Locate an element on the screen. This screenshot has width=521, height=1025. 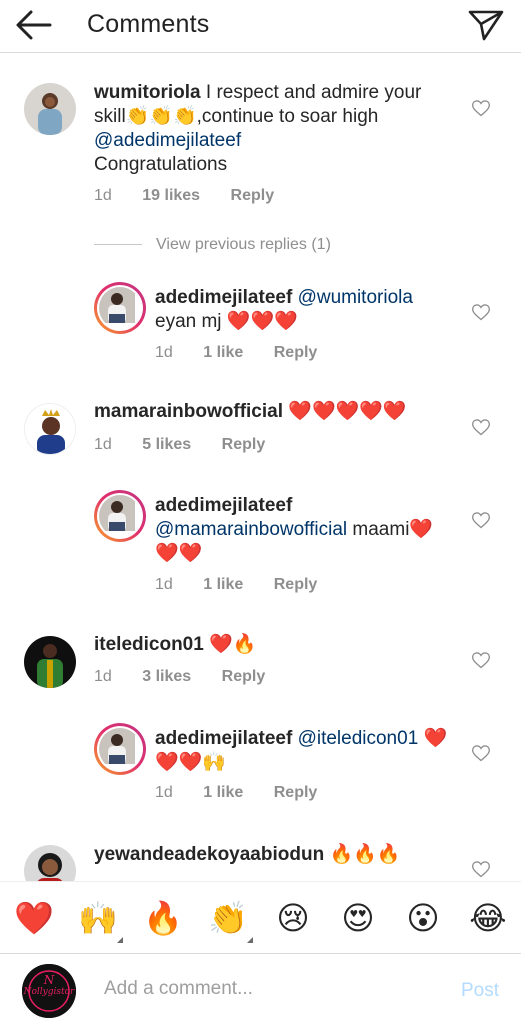
reaction-surprised: 😮 is located at coordinates (423, 918).